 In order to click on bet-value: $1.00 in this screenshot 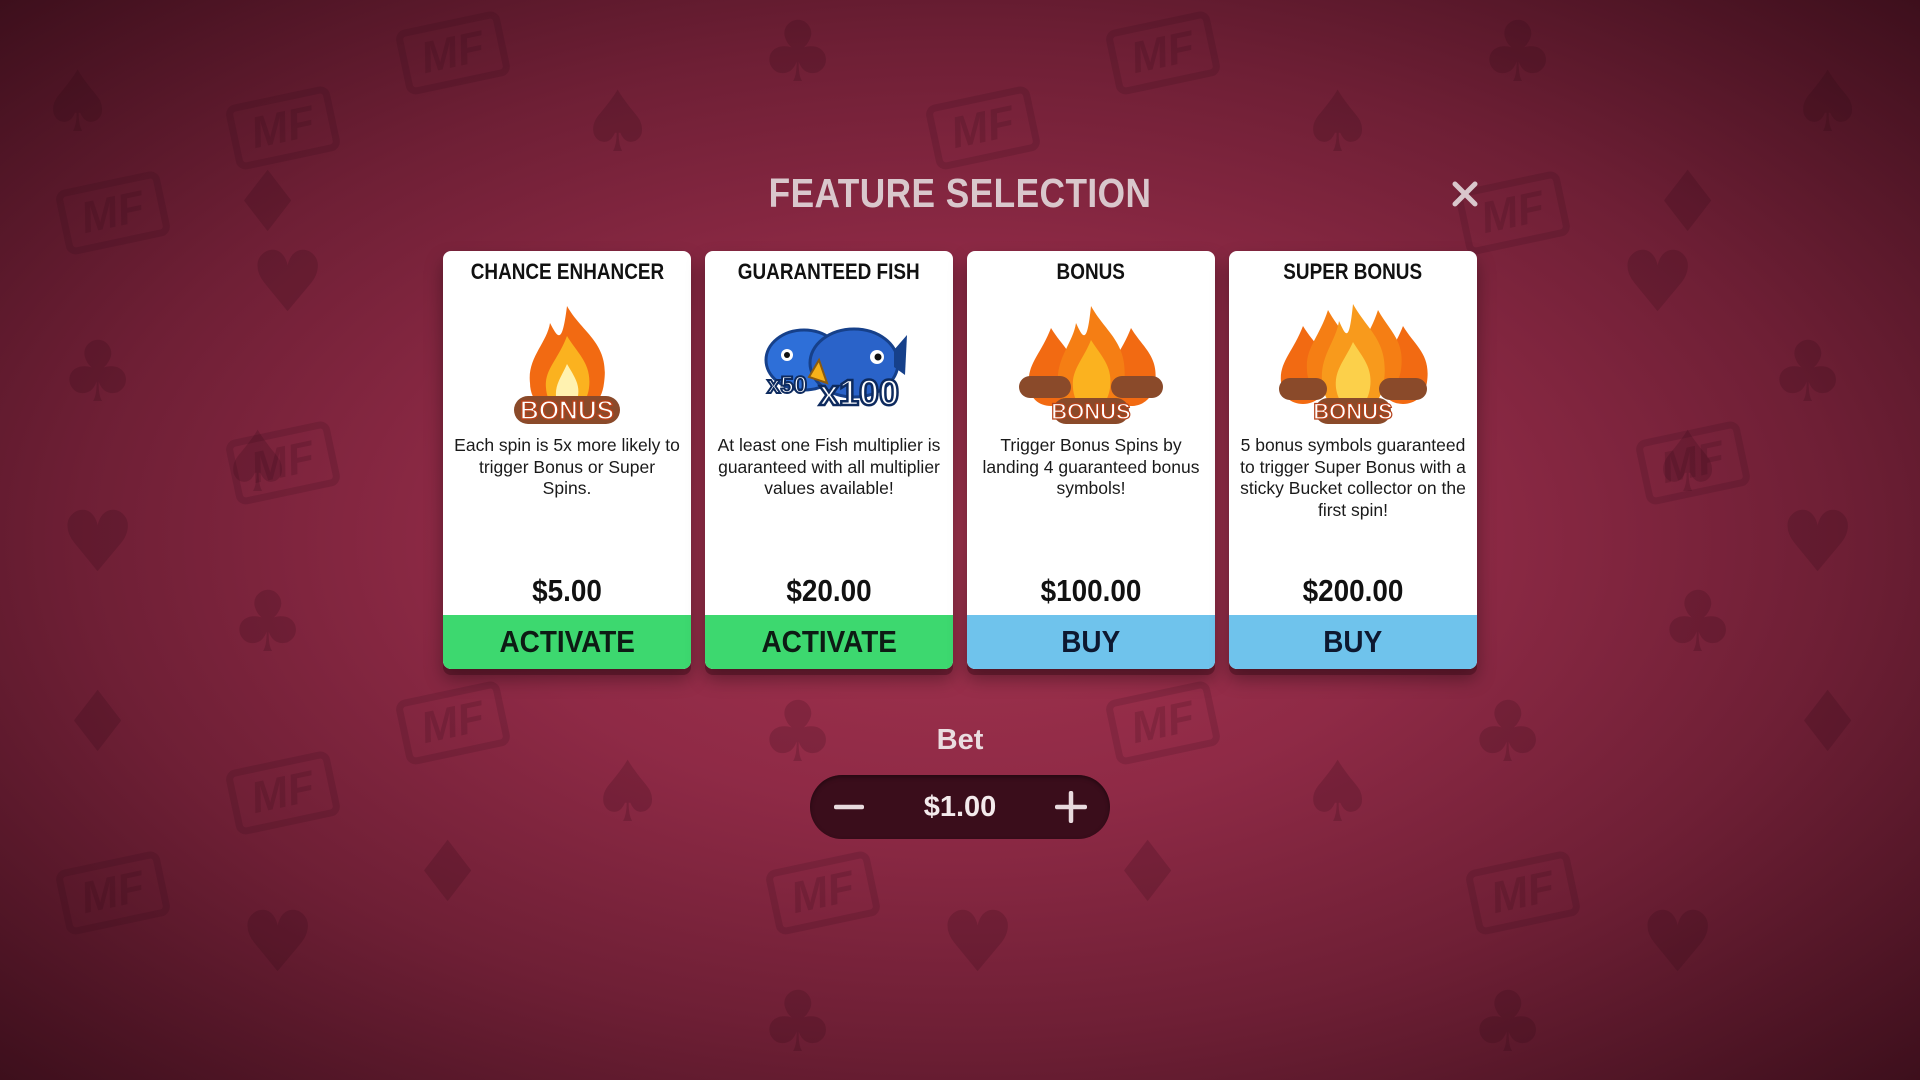, I will do `click(960, 806)`.